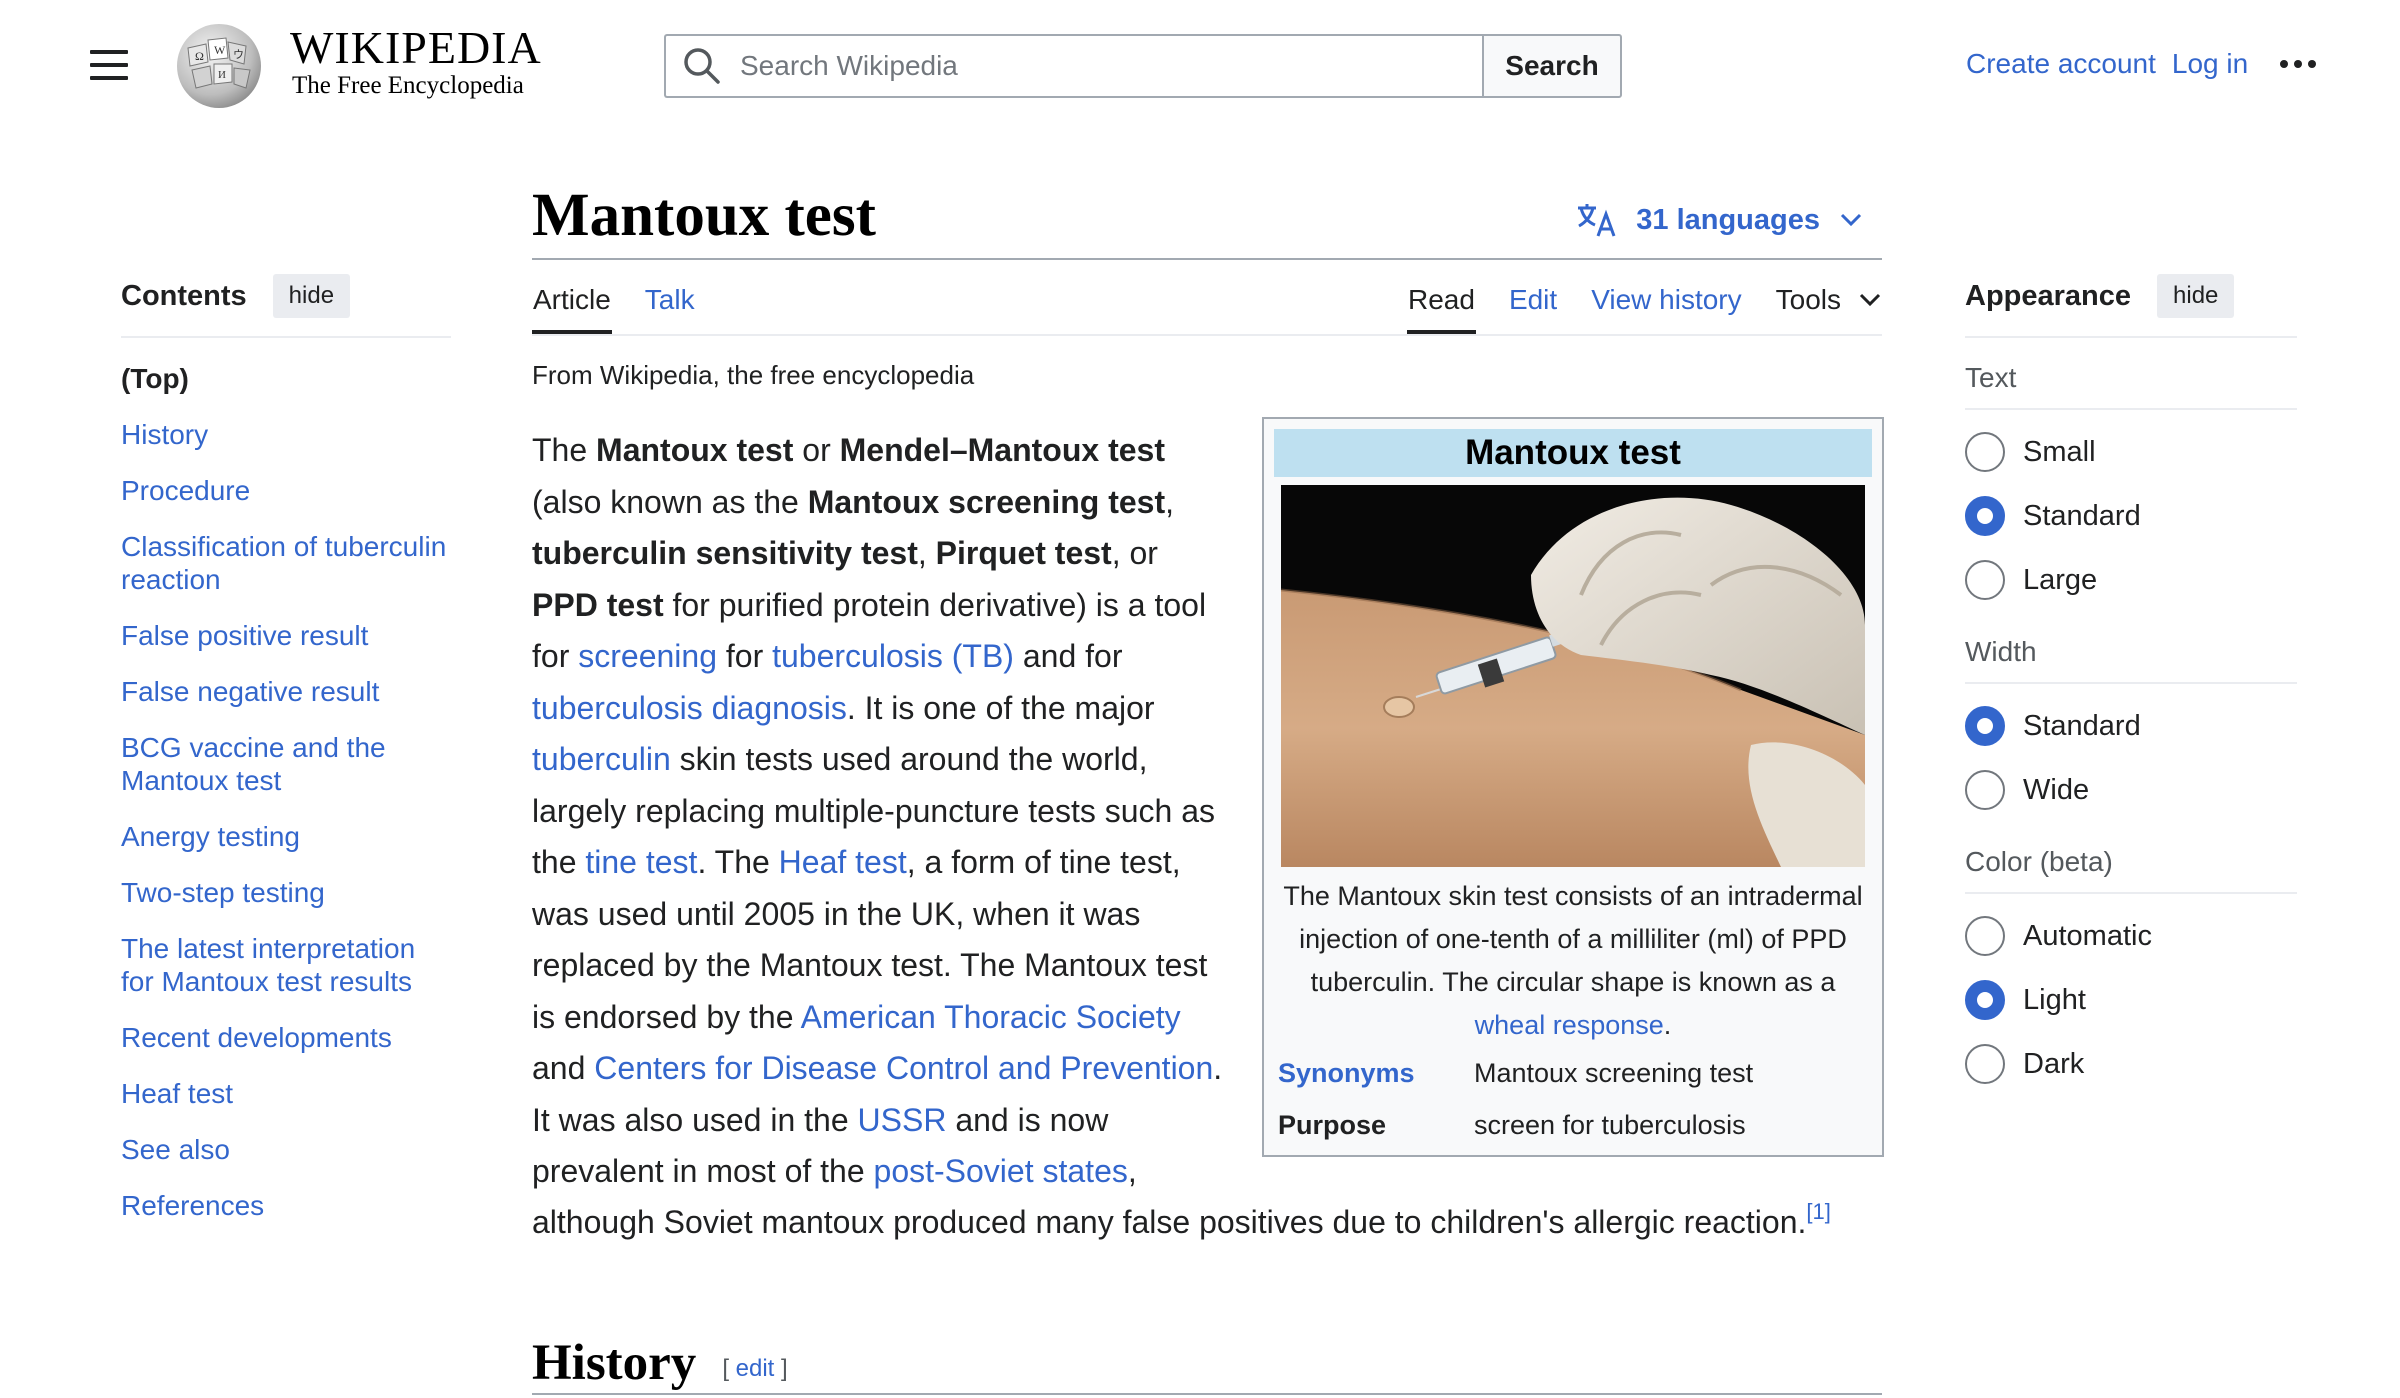 The width and height of the screenshot is (2400, 1398). Describe the element at coordinates (286, 563) in the screenshot. I see `toc-item-classification: Classification of tuberculin reaction` at that location.